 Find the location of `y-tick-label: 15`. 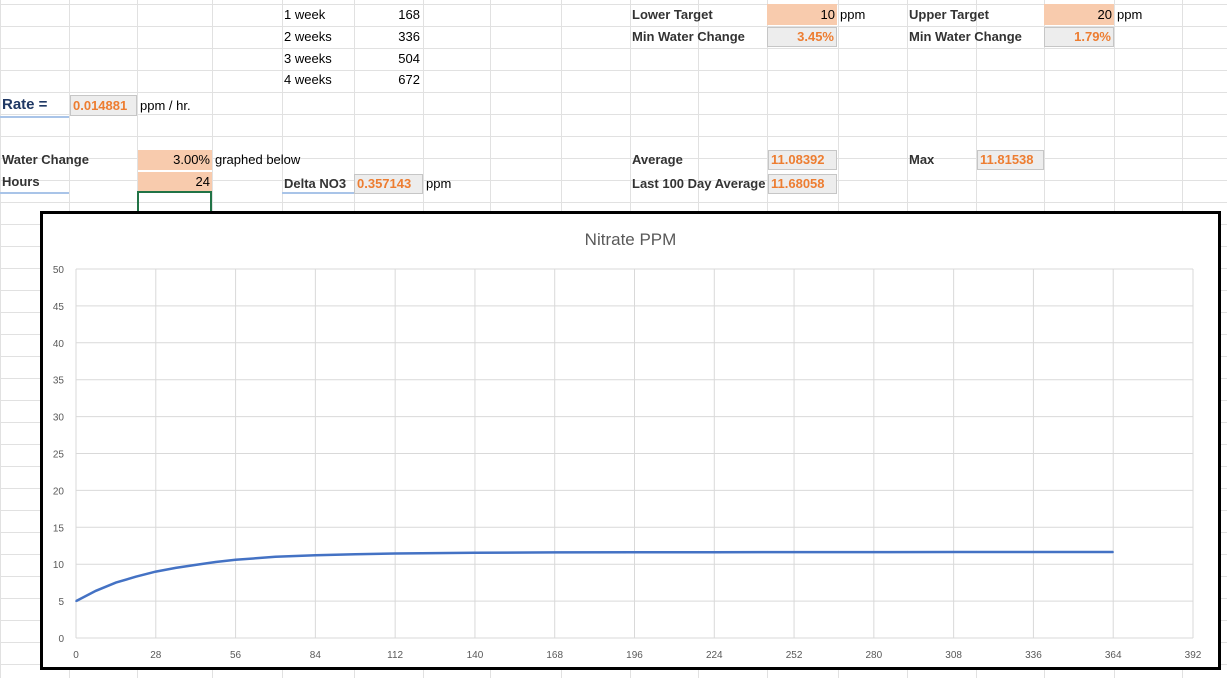

y-tick-label: 15 is located at coordinates (59, 528).